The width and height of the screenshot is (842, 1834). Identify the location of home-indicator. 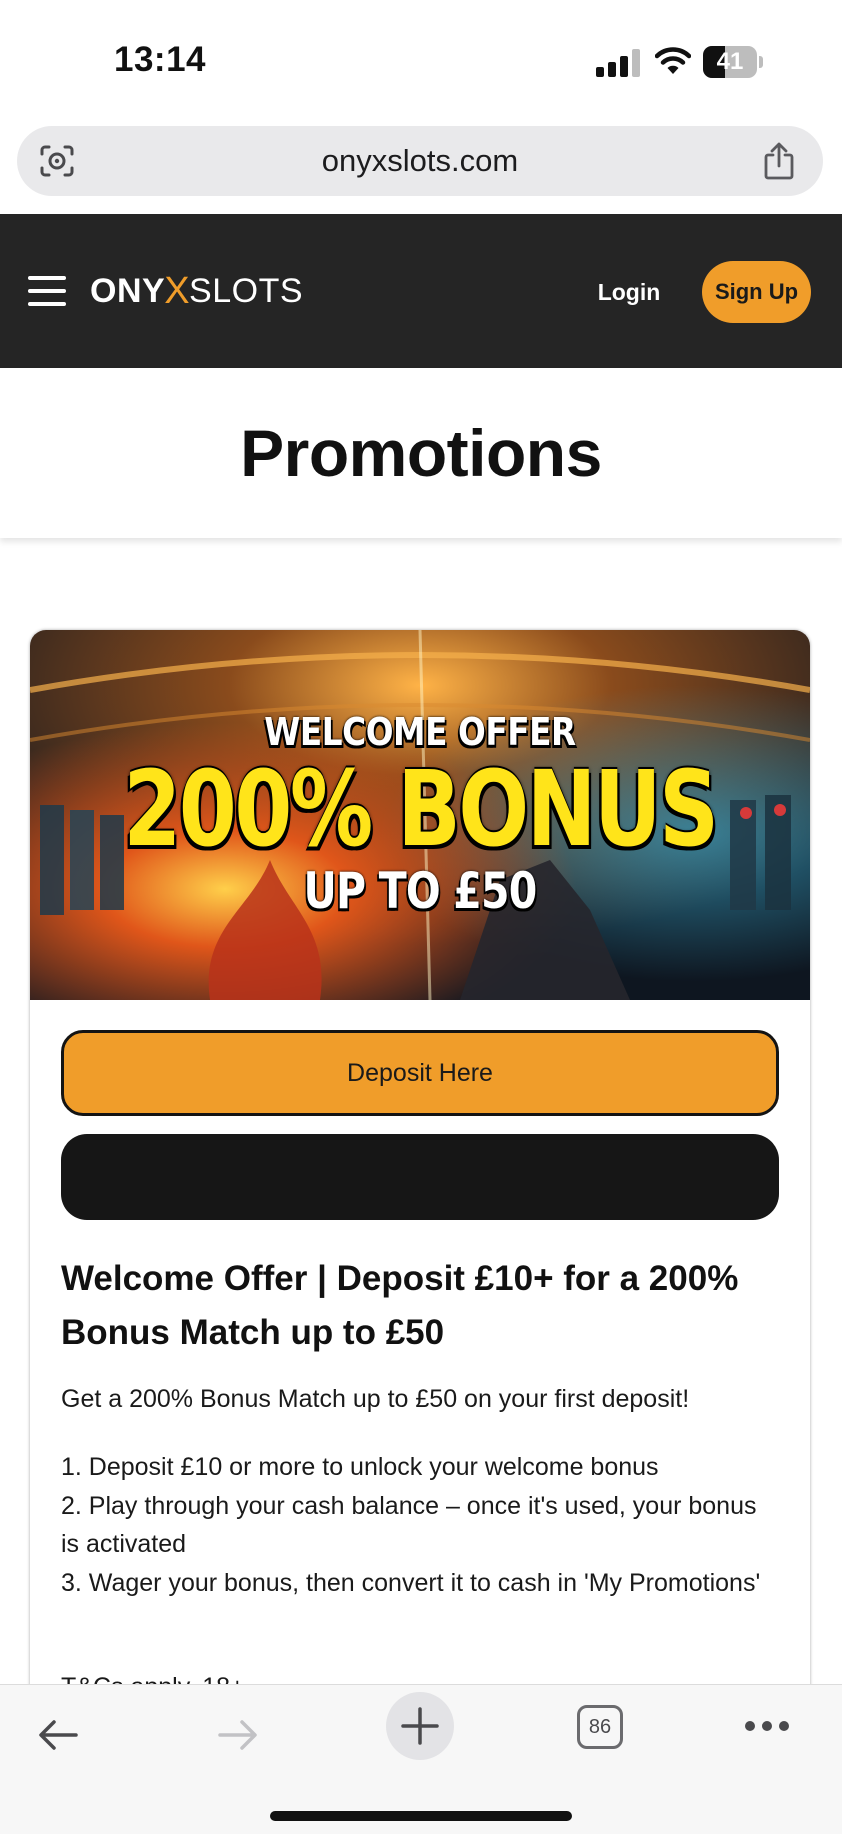
(421, 1816).